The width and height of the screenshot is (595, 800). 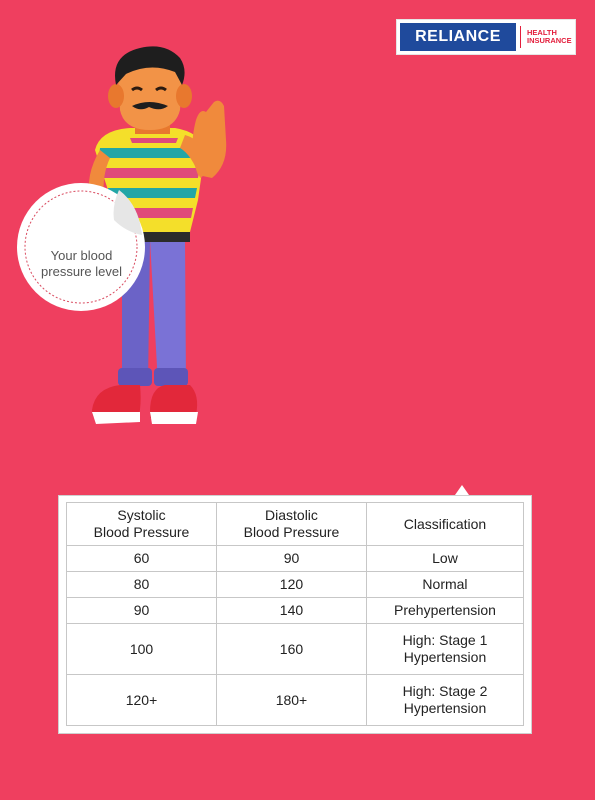 I want to click on header-systolic-line1: Systolic, so click(x=141, y=515).